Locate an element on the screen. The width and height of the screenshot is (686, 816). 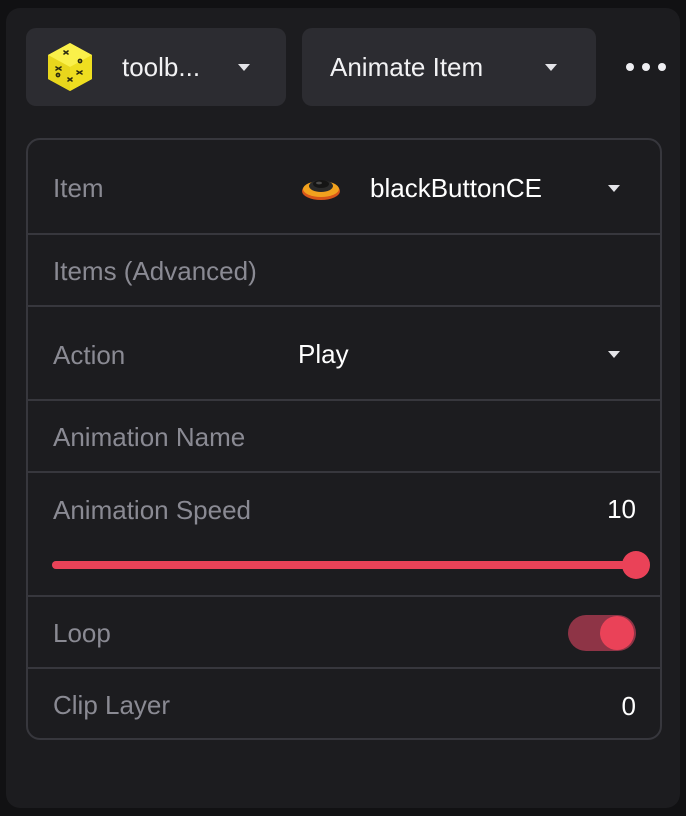
action-row: Action Play is located at coordinates (344, 354).